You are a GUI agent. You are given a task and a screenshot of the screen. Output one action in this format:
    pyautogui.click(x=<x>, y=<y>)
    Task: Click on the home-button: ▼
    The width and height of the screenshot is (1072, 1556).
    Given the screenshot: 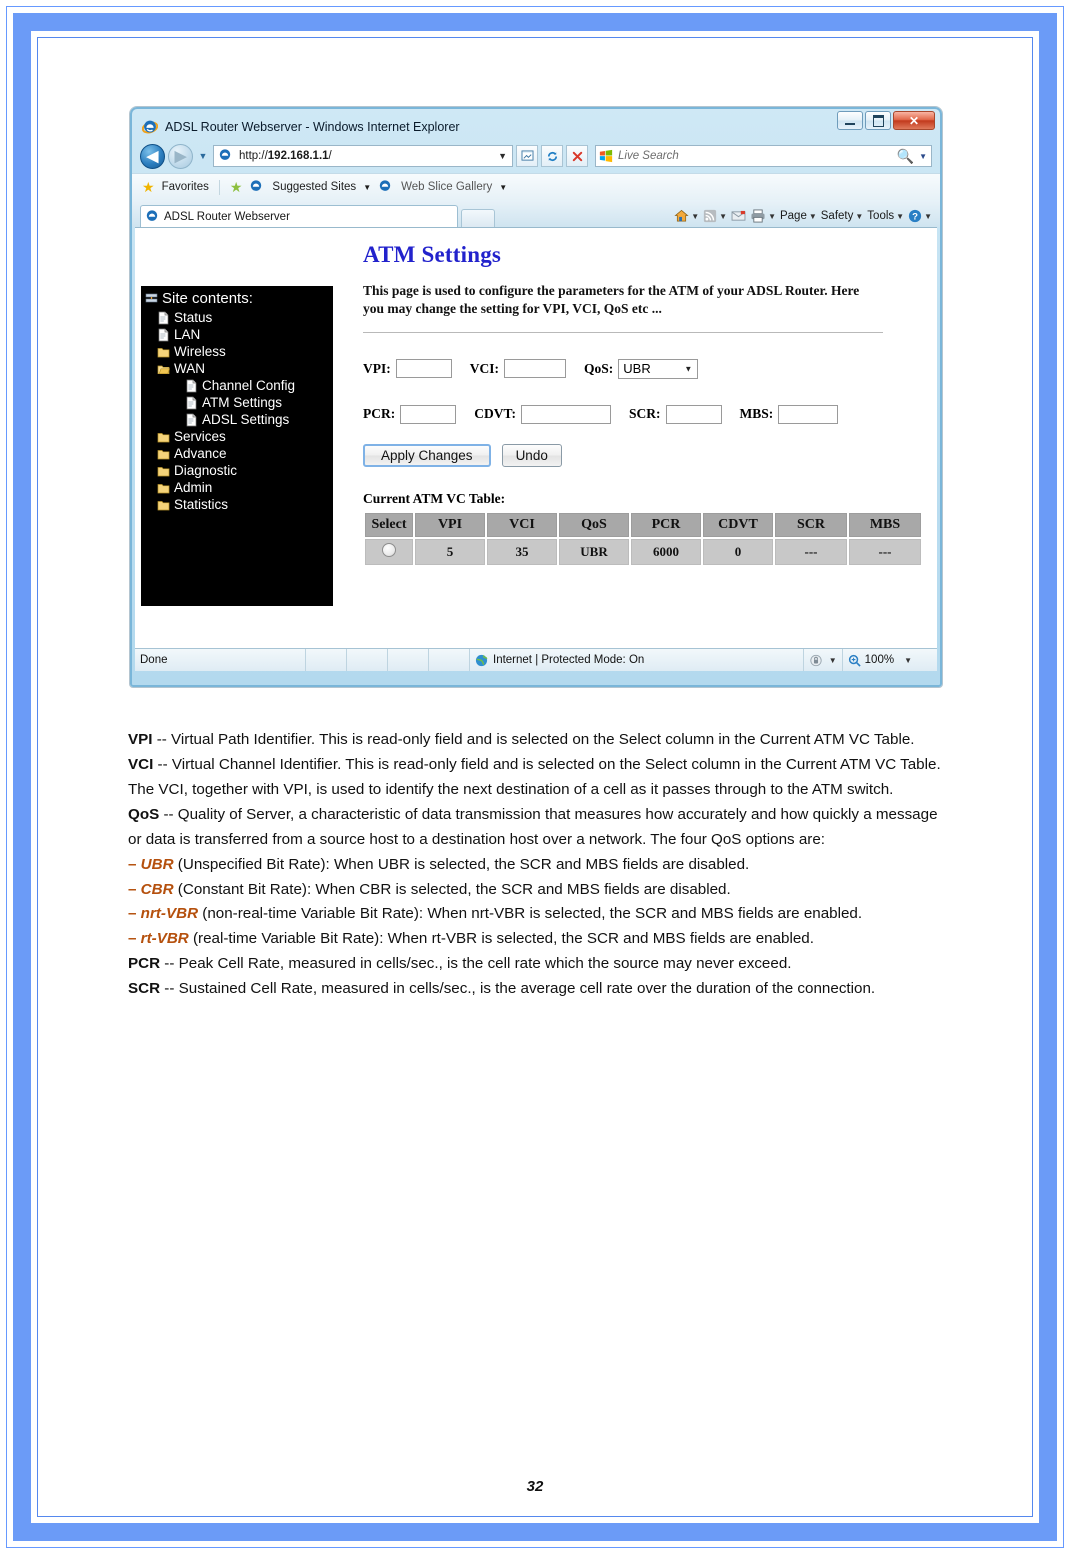 What is the action you would take?
    pyautogui.click(x=686, y=216)
    